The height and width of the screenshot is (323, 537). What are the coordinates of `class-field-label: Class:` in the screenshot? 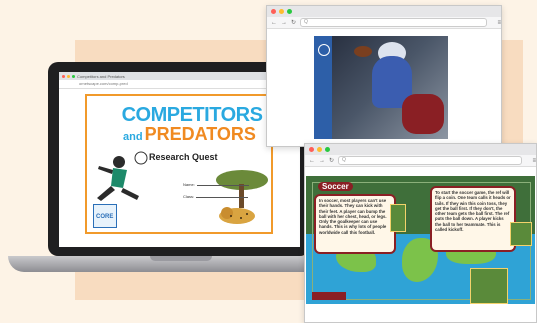 It's located at (189, 196).